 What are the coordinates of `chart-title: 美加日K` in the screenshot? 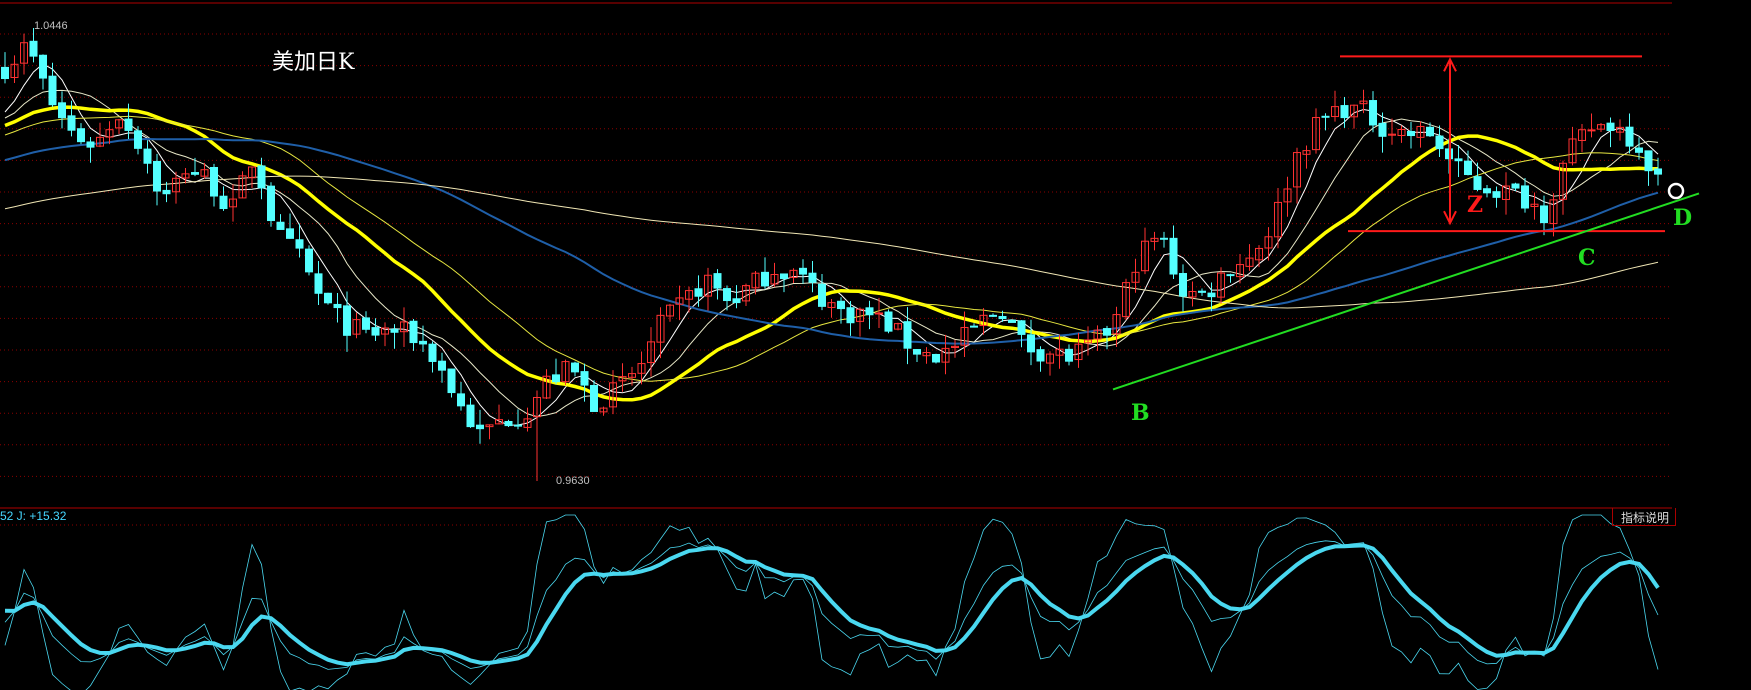 It's located at (313, 62).